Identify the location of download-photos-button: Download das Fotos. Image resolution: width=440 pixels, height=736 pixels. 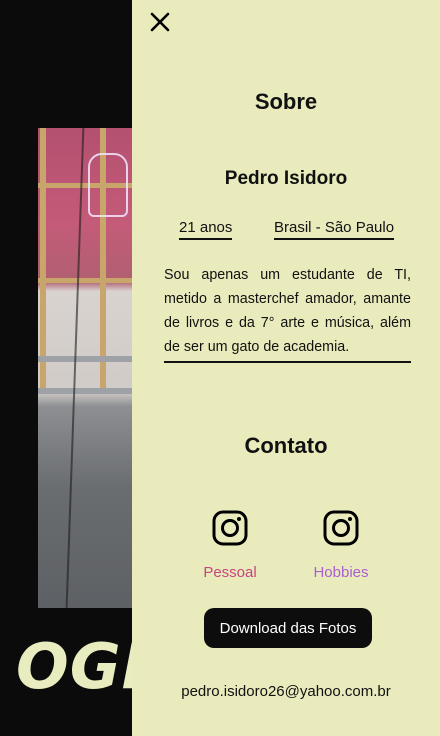
(288, 628).